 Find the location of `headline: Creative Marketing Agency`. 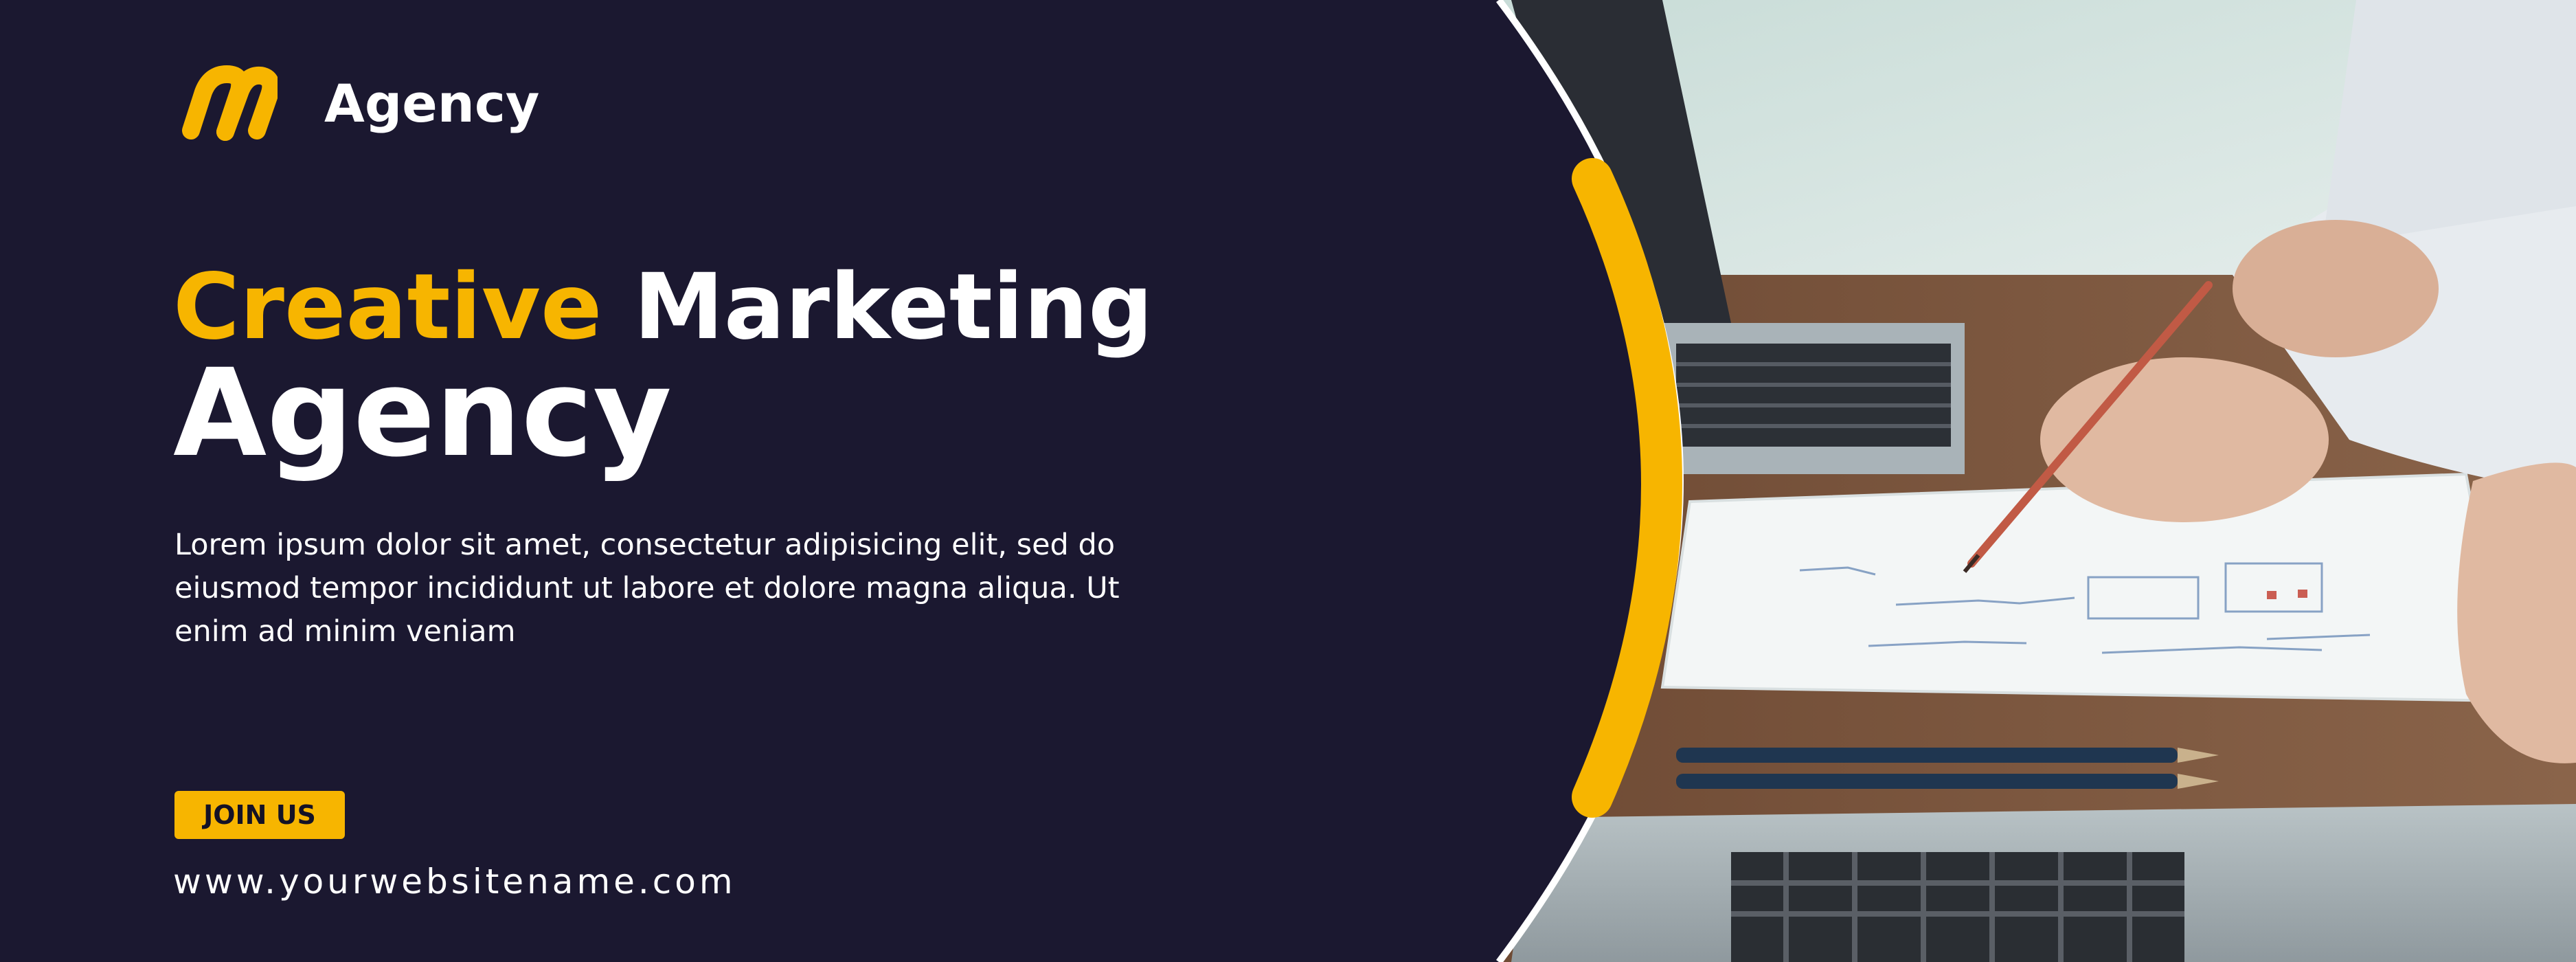

headline: Creative Marketing Agency is located at coordinates (663, 369).